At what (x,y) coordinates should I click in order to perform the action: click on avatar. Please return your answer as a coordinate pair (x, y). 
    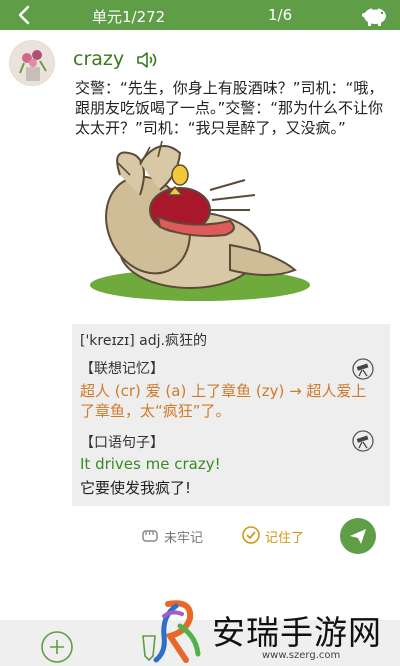
    Looking at the image, I should click on (32, 63).